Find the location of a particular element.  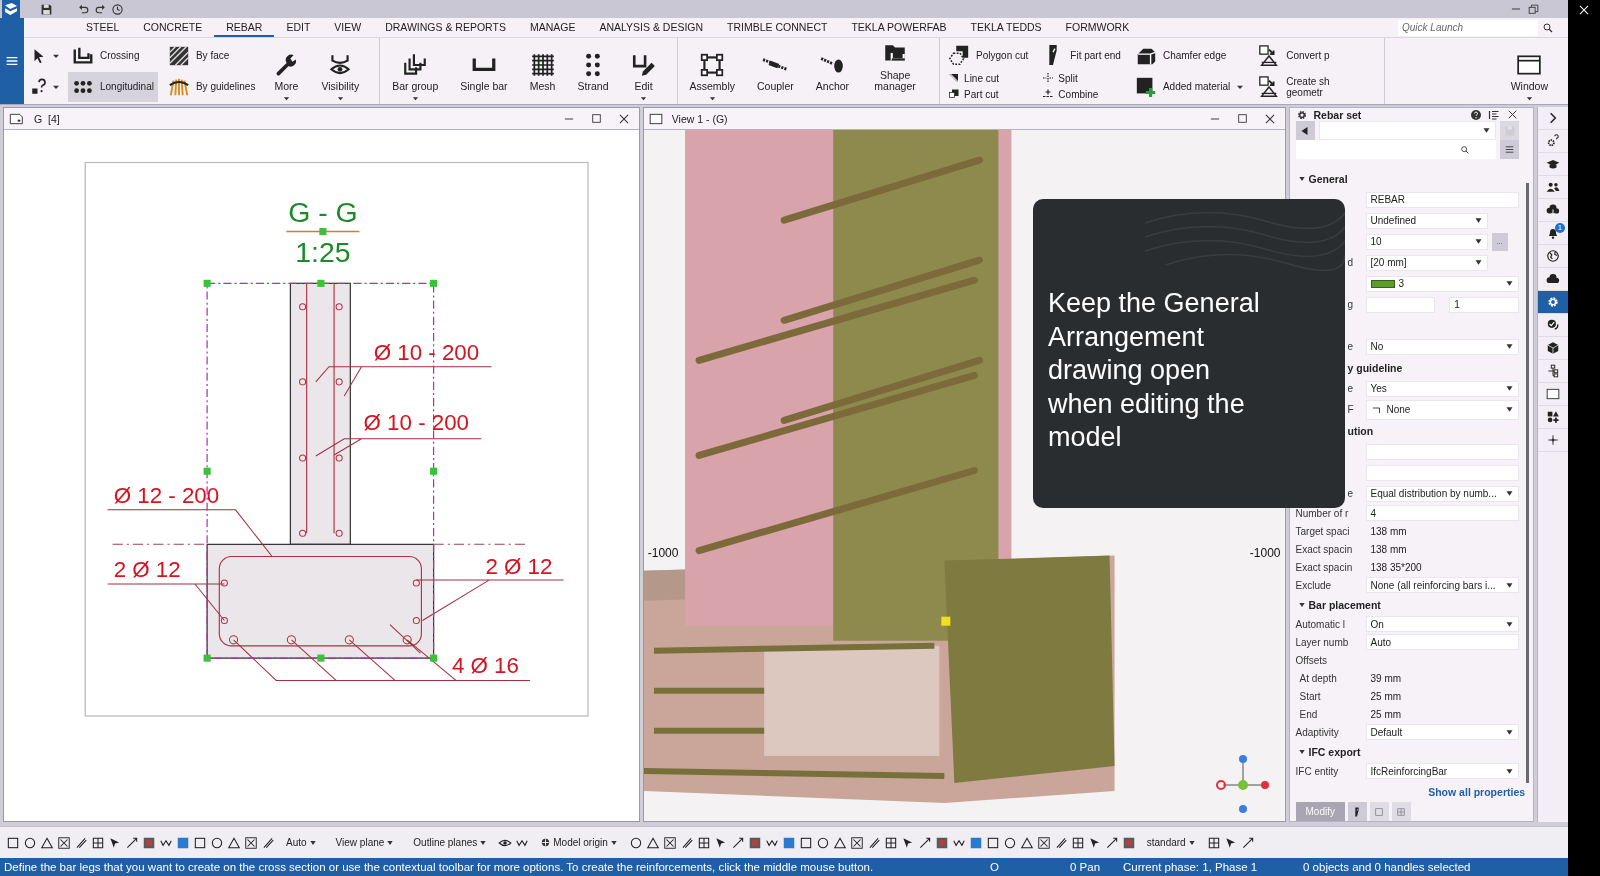

dropdown: IfcReinforcingBar is located at coordinates (1442, 771).